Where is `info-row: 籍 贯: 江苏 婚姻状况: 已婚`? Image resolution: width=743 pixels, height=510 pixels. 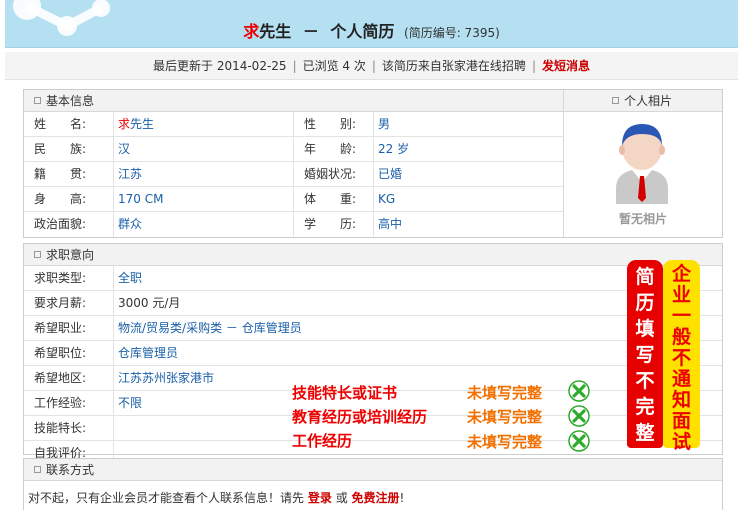 info-row: 籍 贯: 江苏 婚姻状况: 已婚 is located at coordinates (294, 174).